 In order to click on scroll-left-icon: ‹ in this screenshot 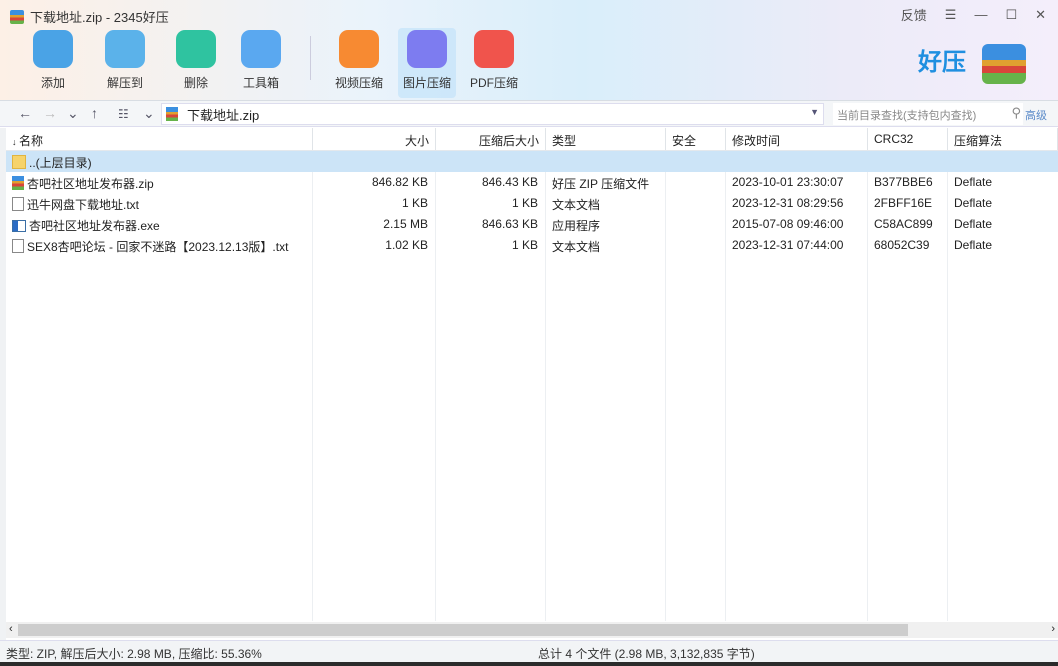, I will do `click(11, 629)`.